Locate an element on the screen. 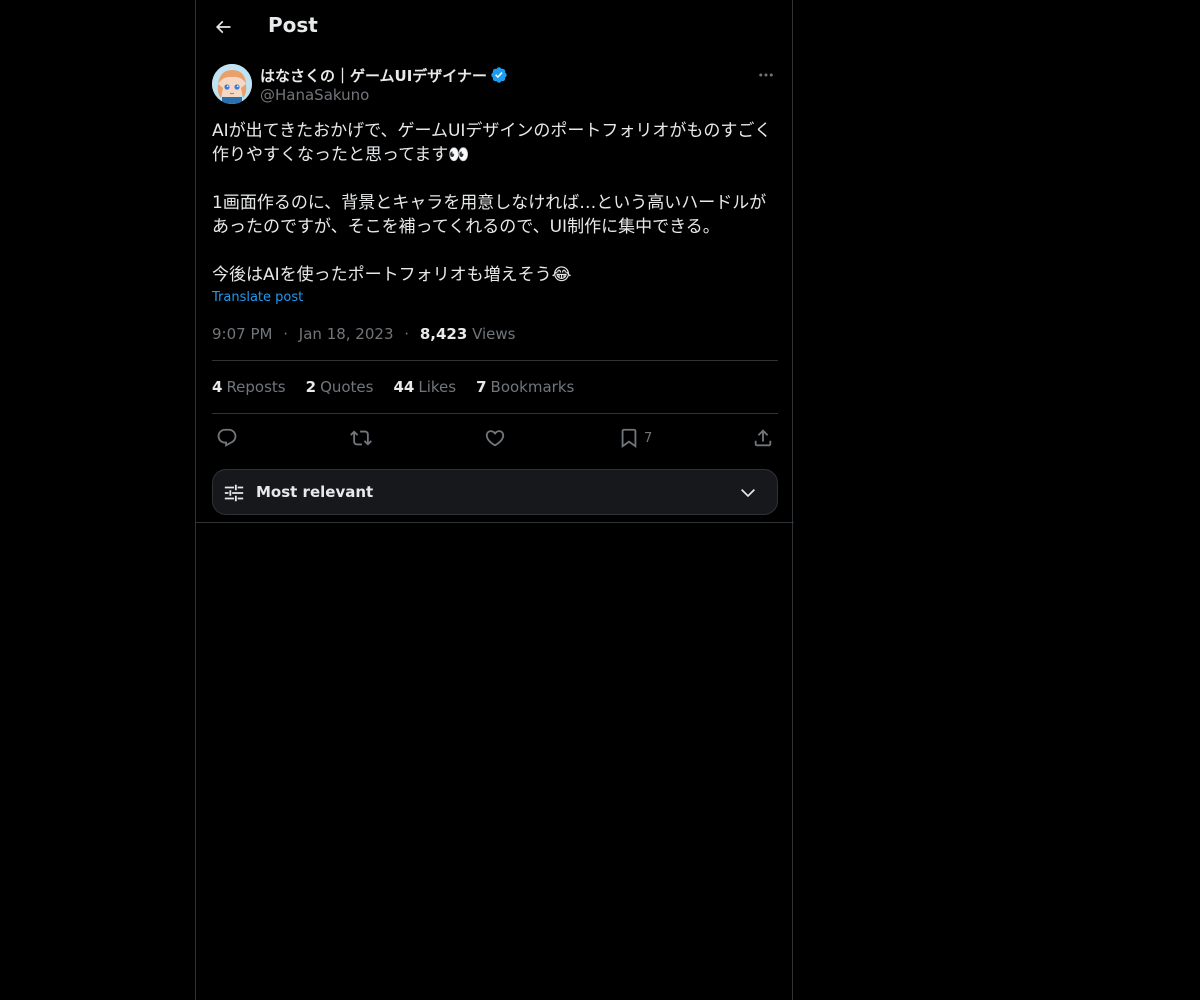 This screenshot has height=1000, width=1200. post-meta: 9:07 PM · Jan 18, 2023 · 8,423 Views is located at coordinates (363, 334).